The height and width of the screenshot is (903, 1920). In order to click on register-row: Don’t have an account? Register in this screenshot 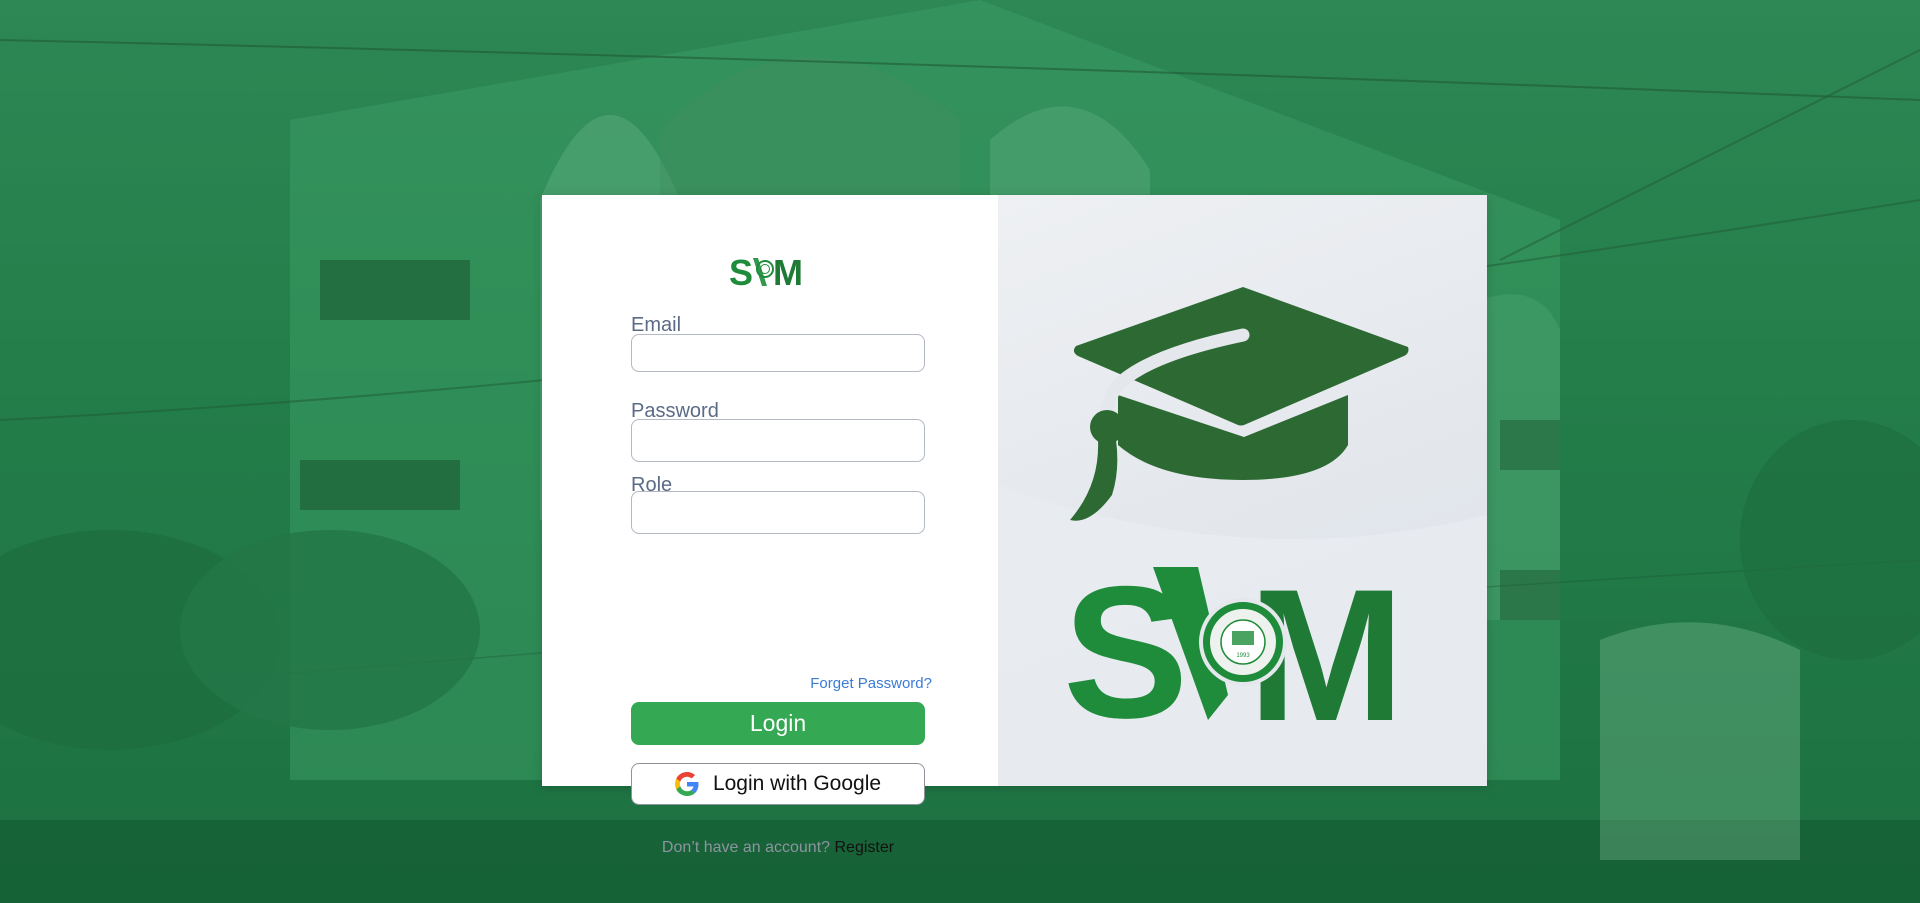, I will do `click(778, 848)`.